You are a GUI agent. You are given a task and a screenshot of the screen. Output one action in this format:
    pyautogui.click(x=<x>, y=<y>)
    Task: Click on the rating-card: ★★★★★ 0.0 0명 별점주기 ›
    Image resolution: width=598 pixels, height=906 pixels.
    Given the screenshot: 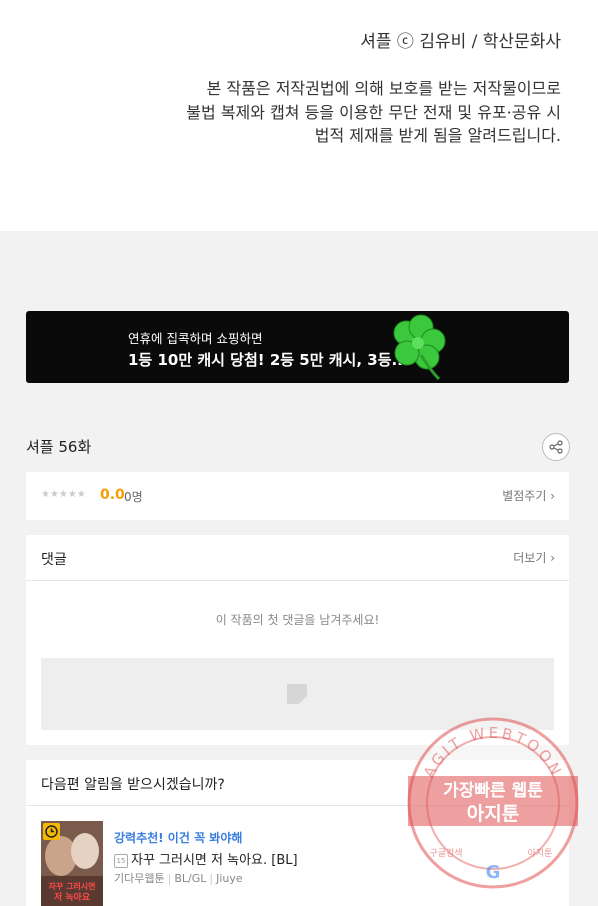 What is the action you would take?
    pyautogui.click(x=297, y=496)
    